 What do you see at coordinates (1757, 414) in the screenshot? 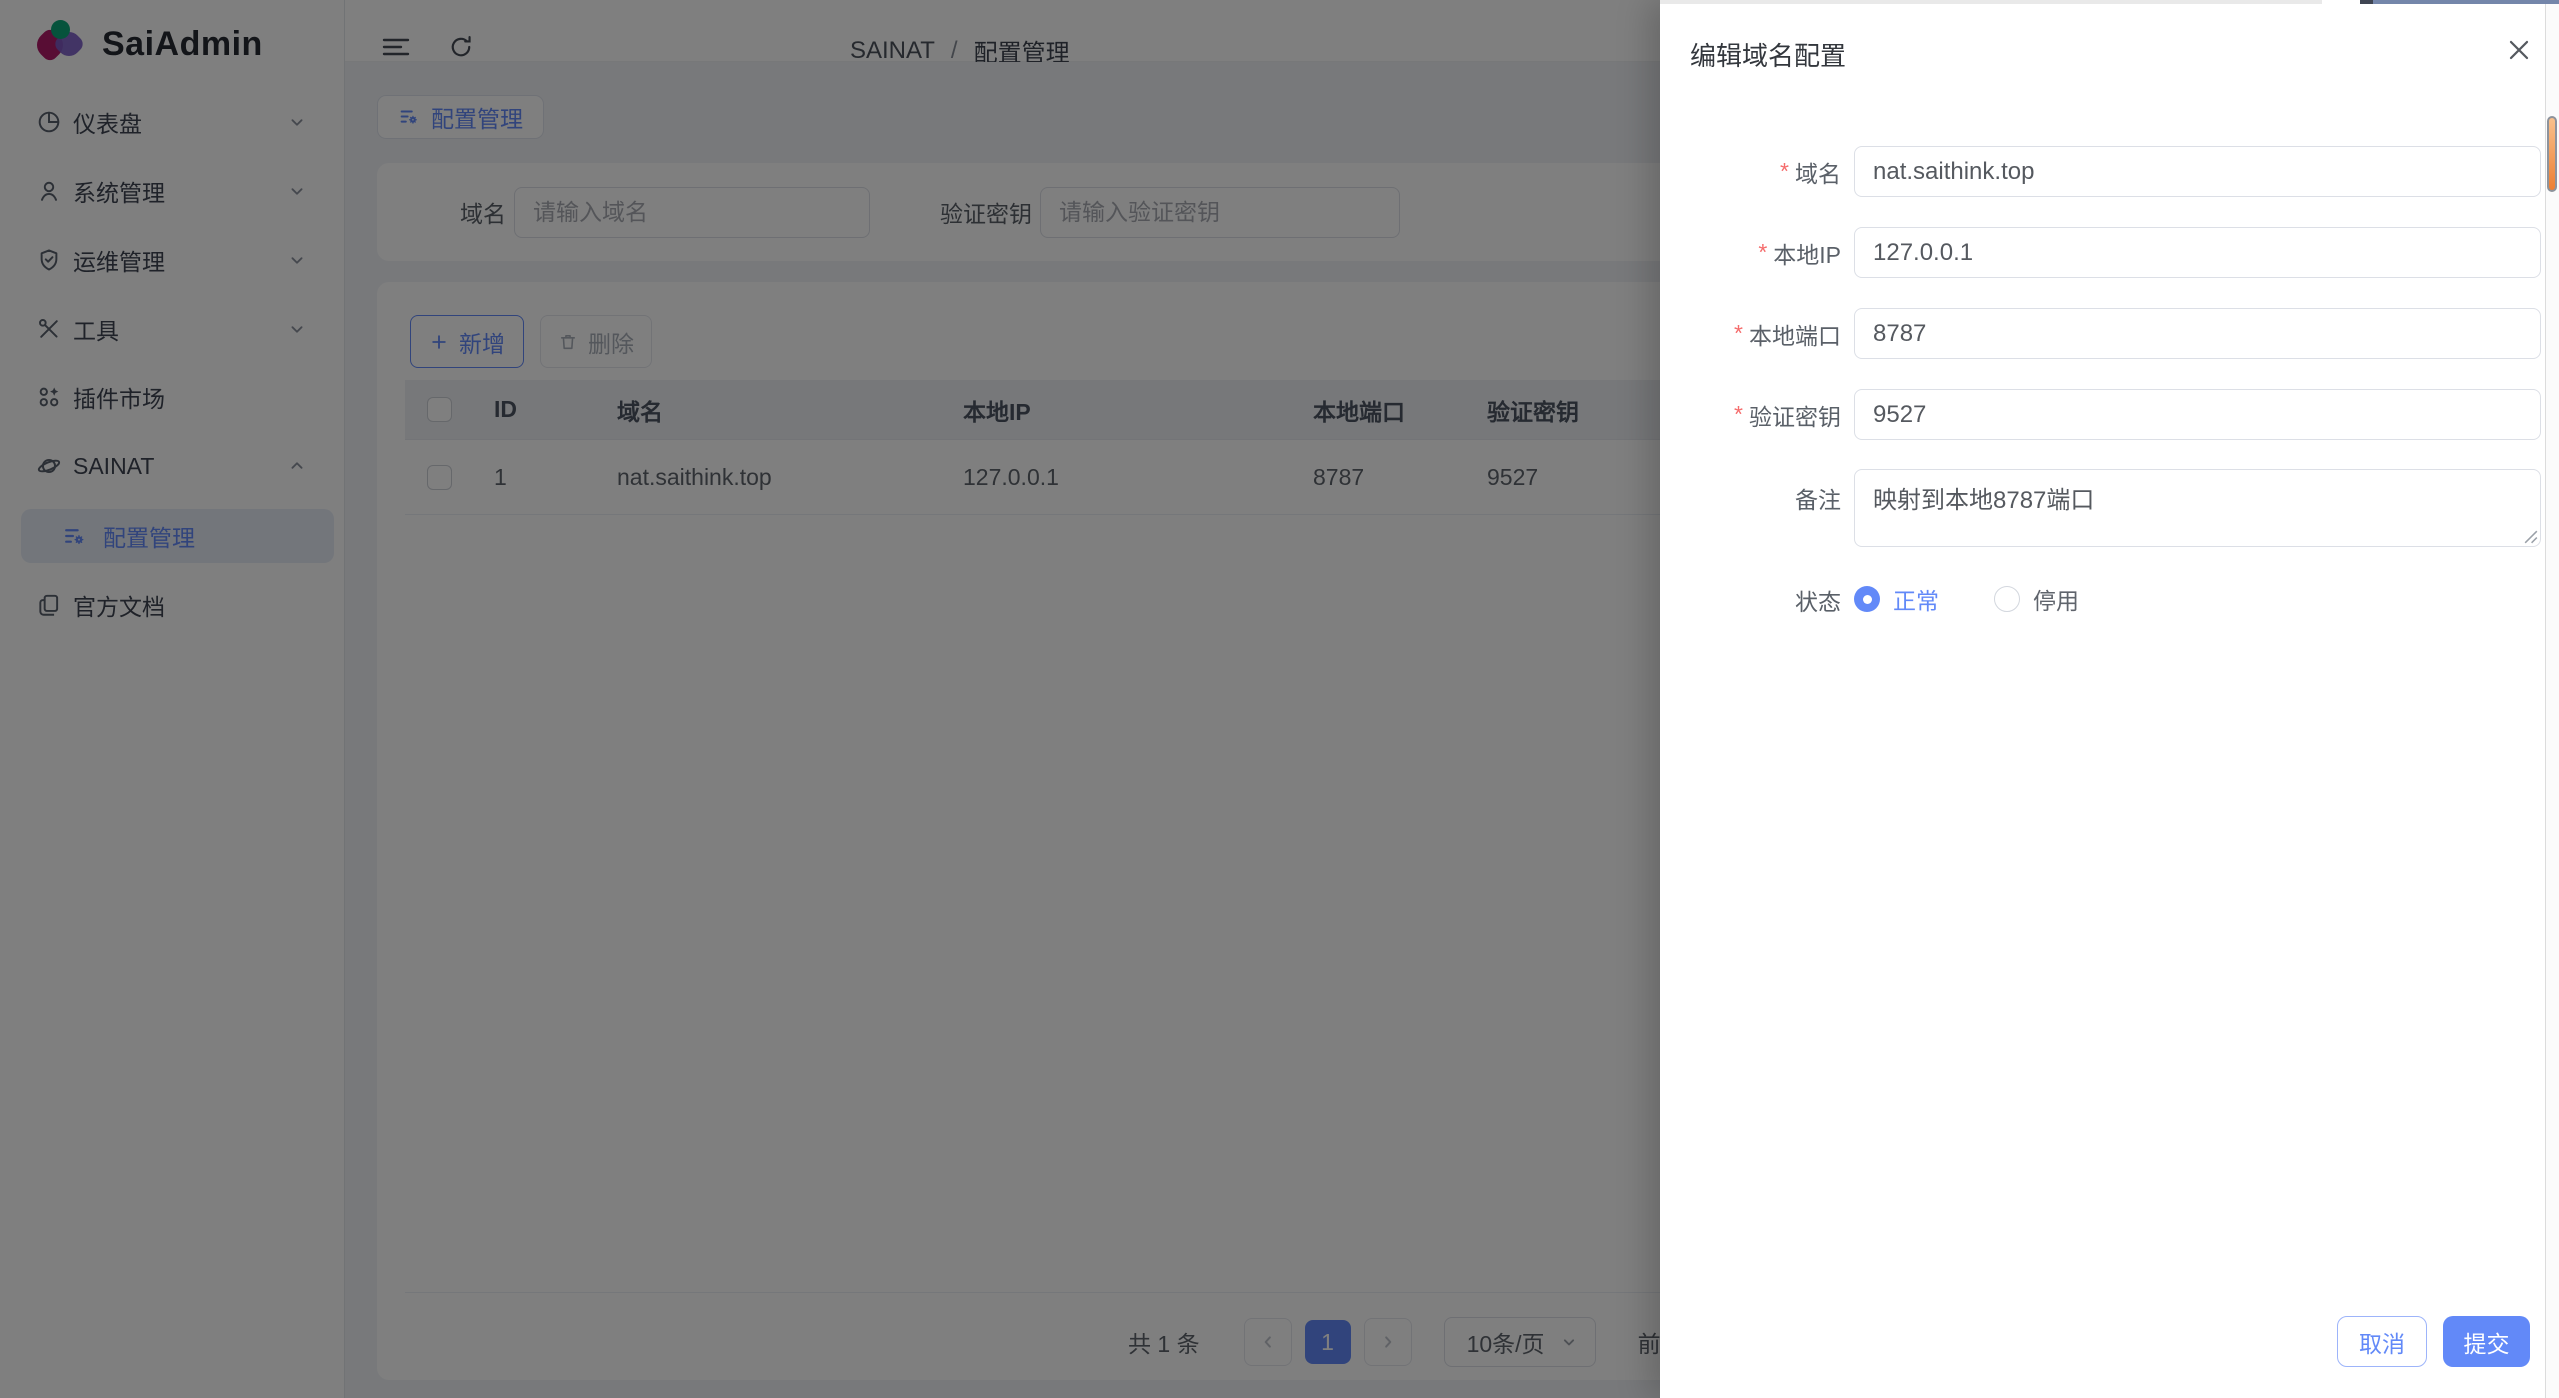
I see `field-label-key: 验证密钥` at bounding box center [1757, 414].